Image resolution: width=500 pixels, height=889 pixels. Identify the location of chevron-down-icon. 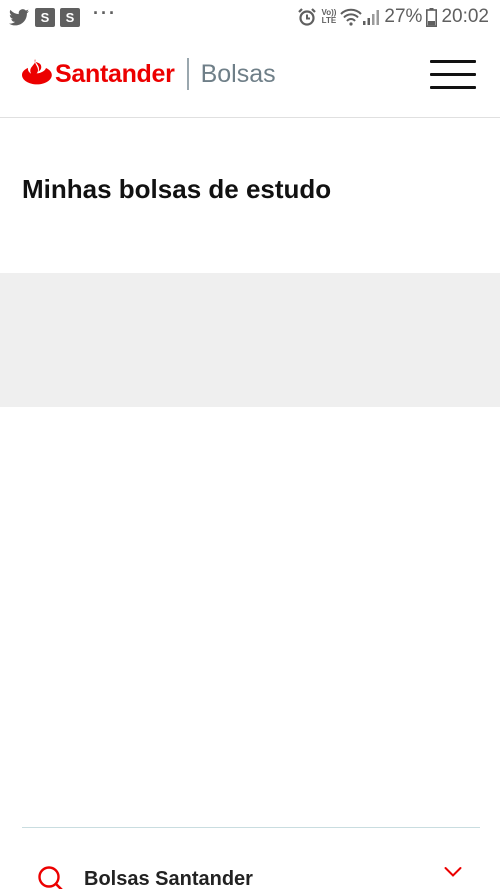
(453, 872).